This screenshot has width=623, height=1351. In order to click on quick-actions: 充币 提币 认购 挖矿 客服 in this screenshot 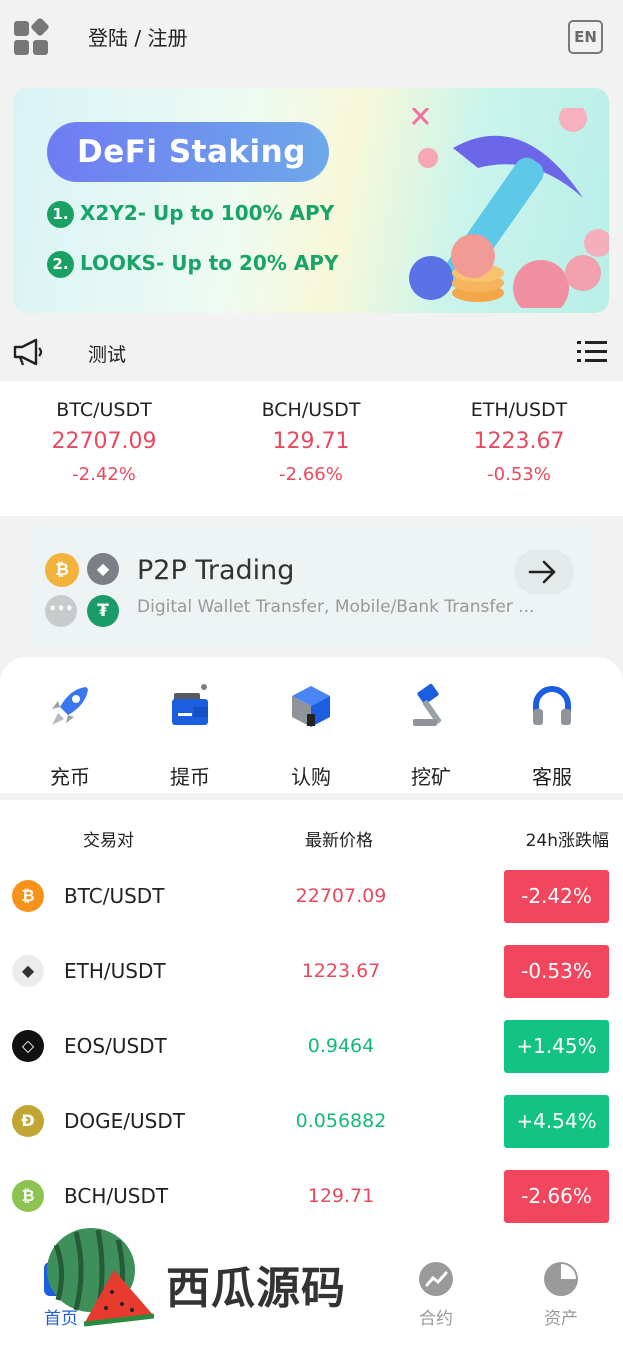, I will do `click(311, 725)`.